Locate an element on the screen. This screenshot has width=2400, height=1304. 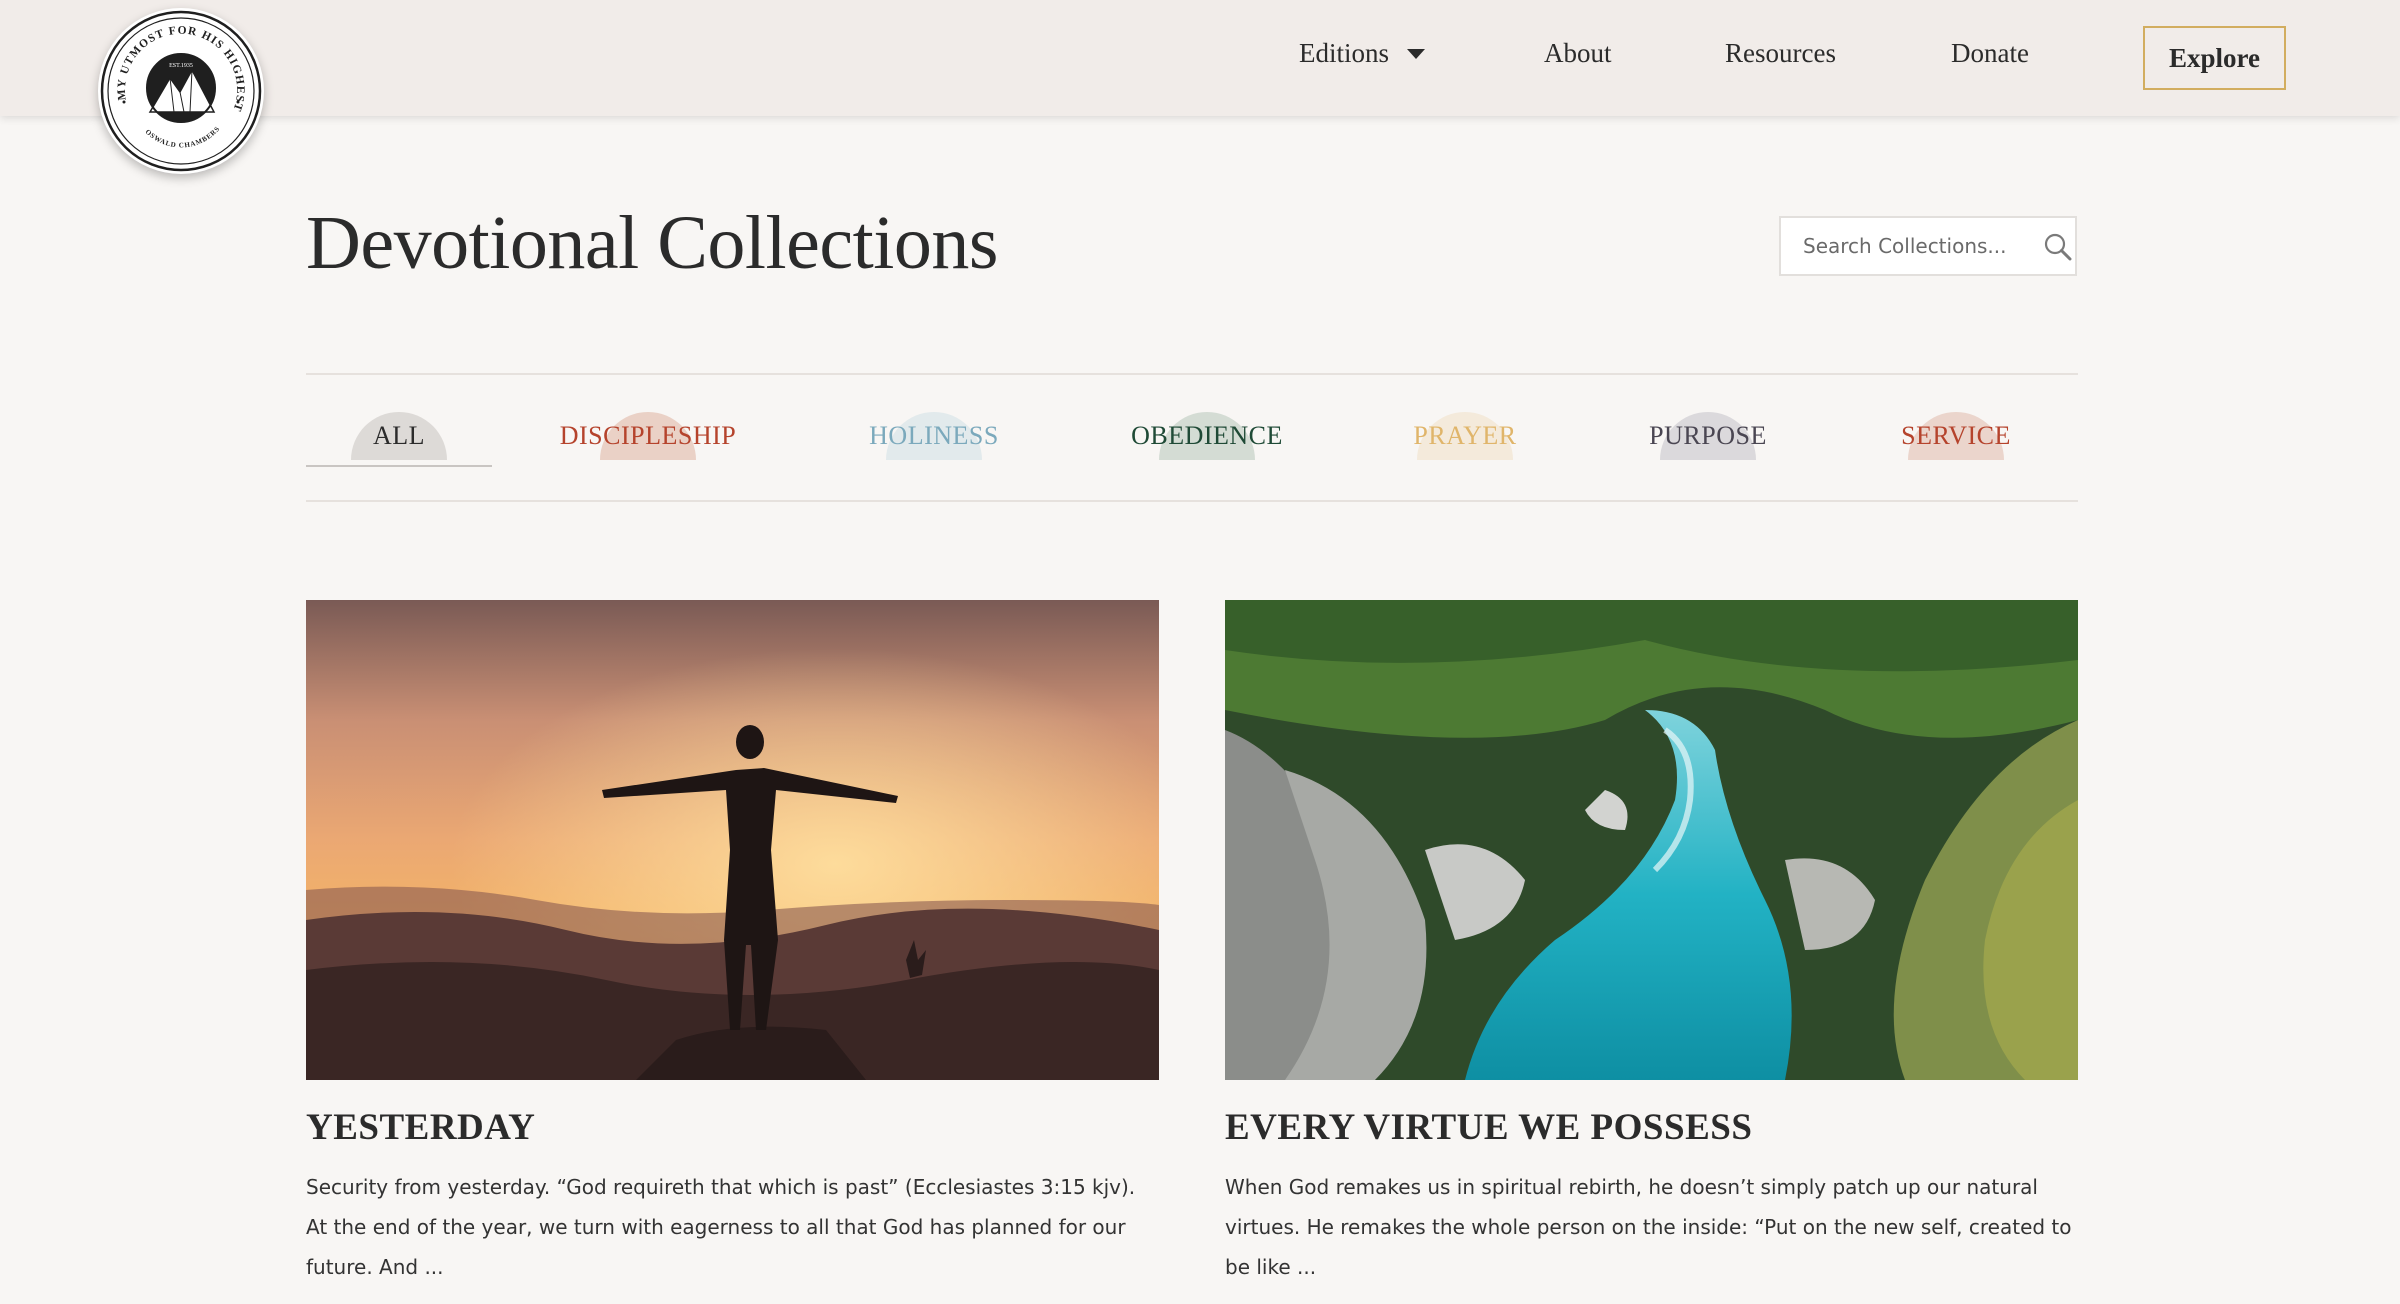
nav-resources-link: Resources is located at coordinates (1780, 53).